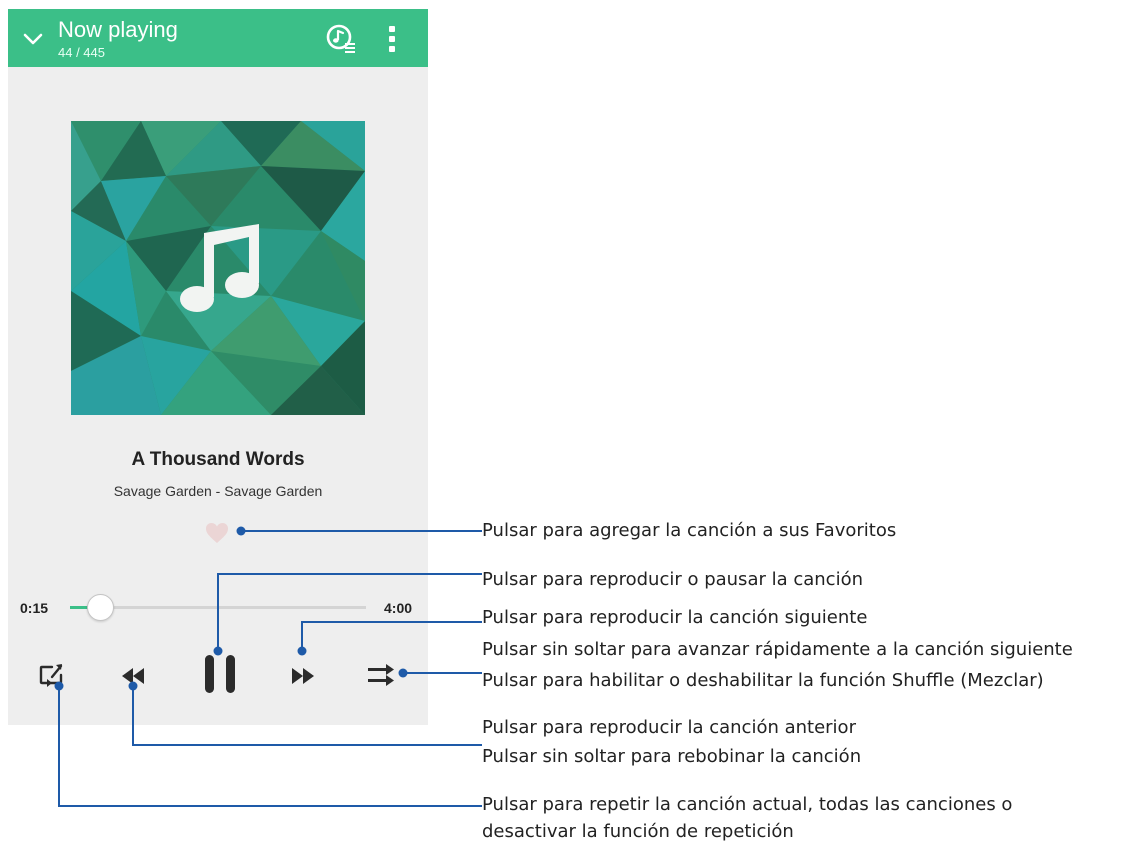  I want to click on music-queue-icon, so click(341, 39).